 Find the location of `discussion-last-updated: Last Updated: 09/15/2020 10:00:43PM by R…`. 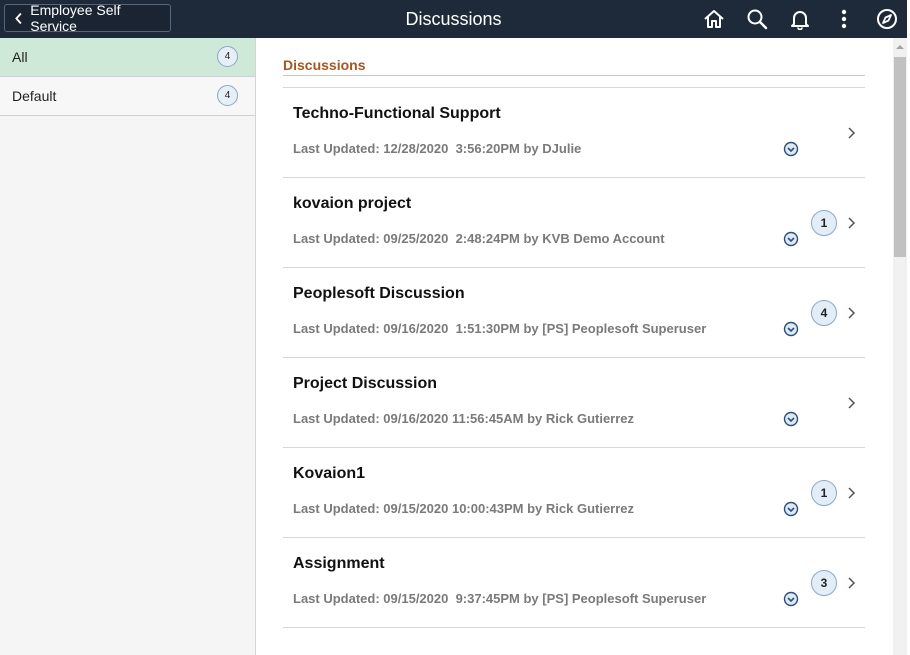

discussion-last-updated: Last Updated: 09/15/2020 10:00:43PM by R… is located at coordinates (464, 508).